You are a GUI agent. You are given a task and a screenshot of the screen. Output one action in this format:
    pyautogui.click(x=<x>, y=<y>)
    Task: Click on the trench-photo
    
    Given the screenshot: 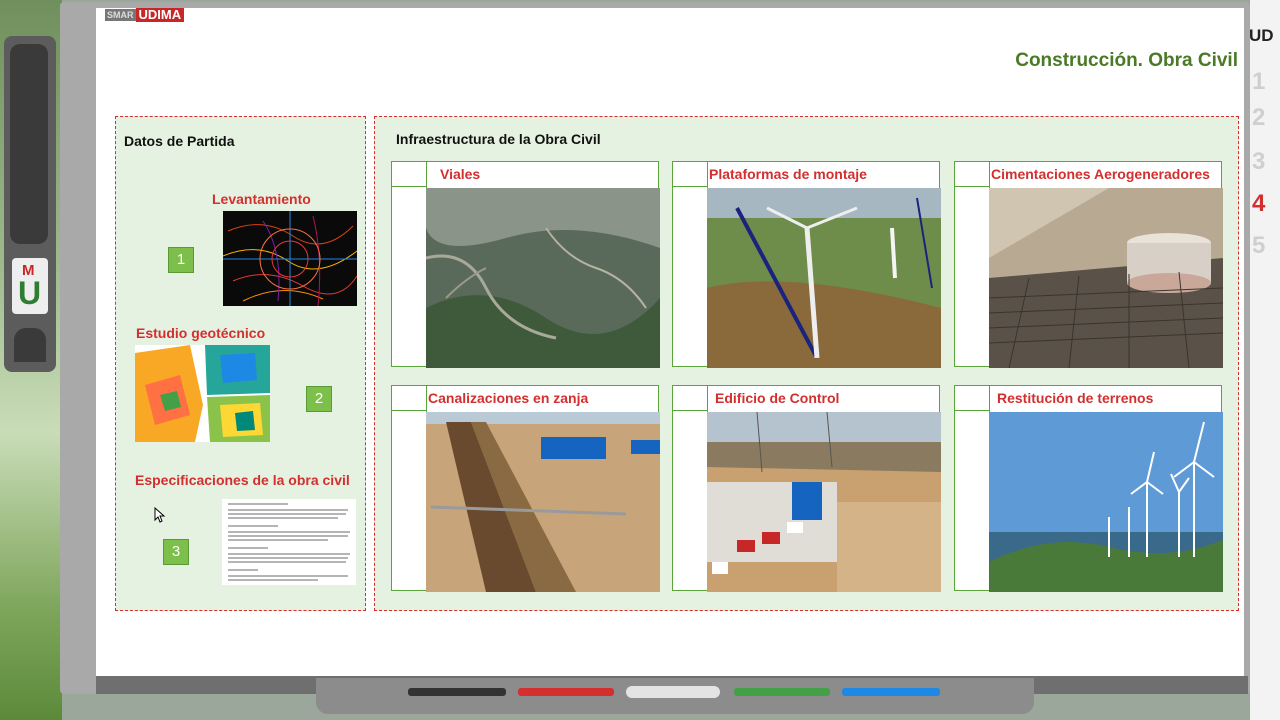 What is the action you would take?
    pyautogui.click(x=543, y=502)
    